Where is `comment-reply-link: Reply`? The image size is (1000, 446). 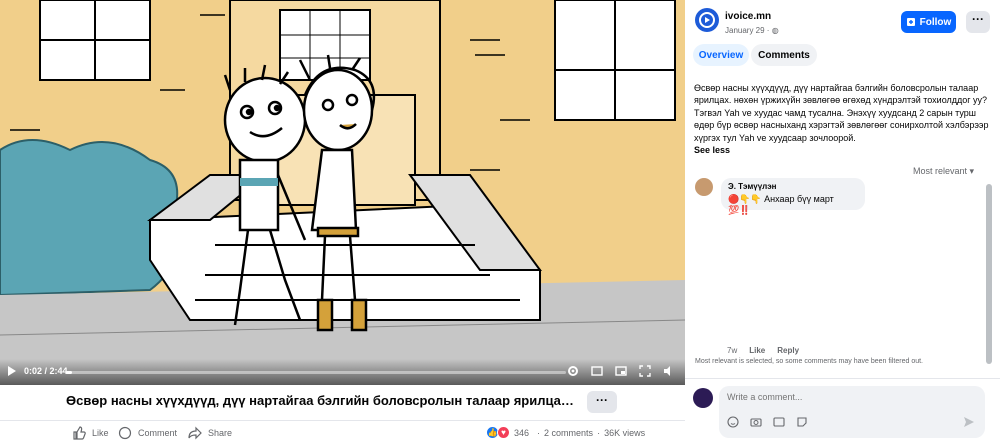
comment-reply-link: Reply is located at coordinates (788, 350).